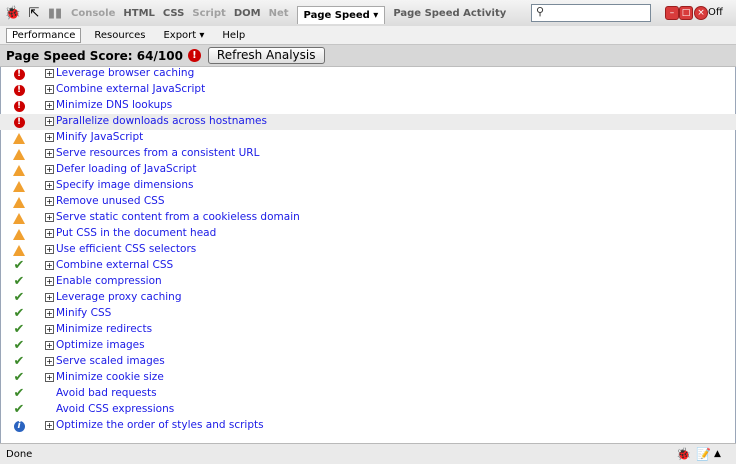 The height and width of the screenshot is (464, 736). Describe the element at coordinates (449, 13) in the screenshot. I see `tab-page-speed-activity: Page Speed Activity` at that location.